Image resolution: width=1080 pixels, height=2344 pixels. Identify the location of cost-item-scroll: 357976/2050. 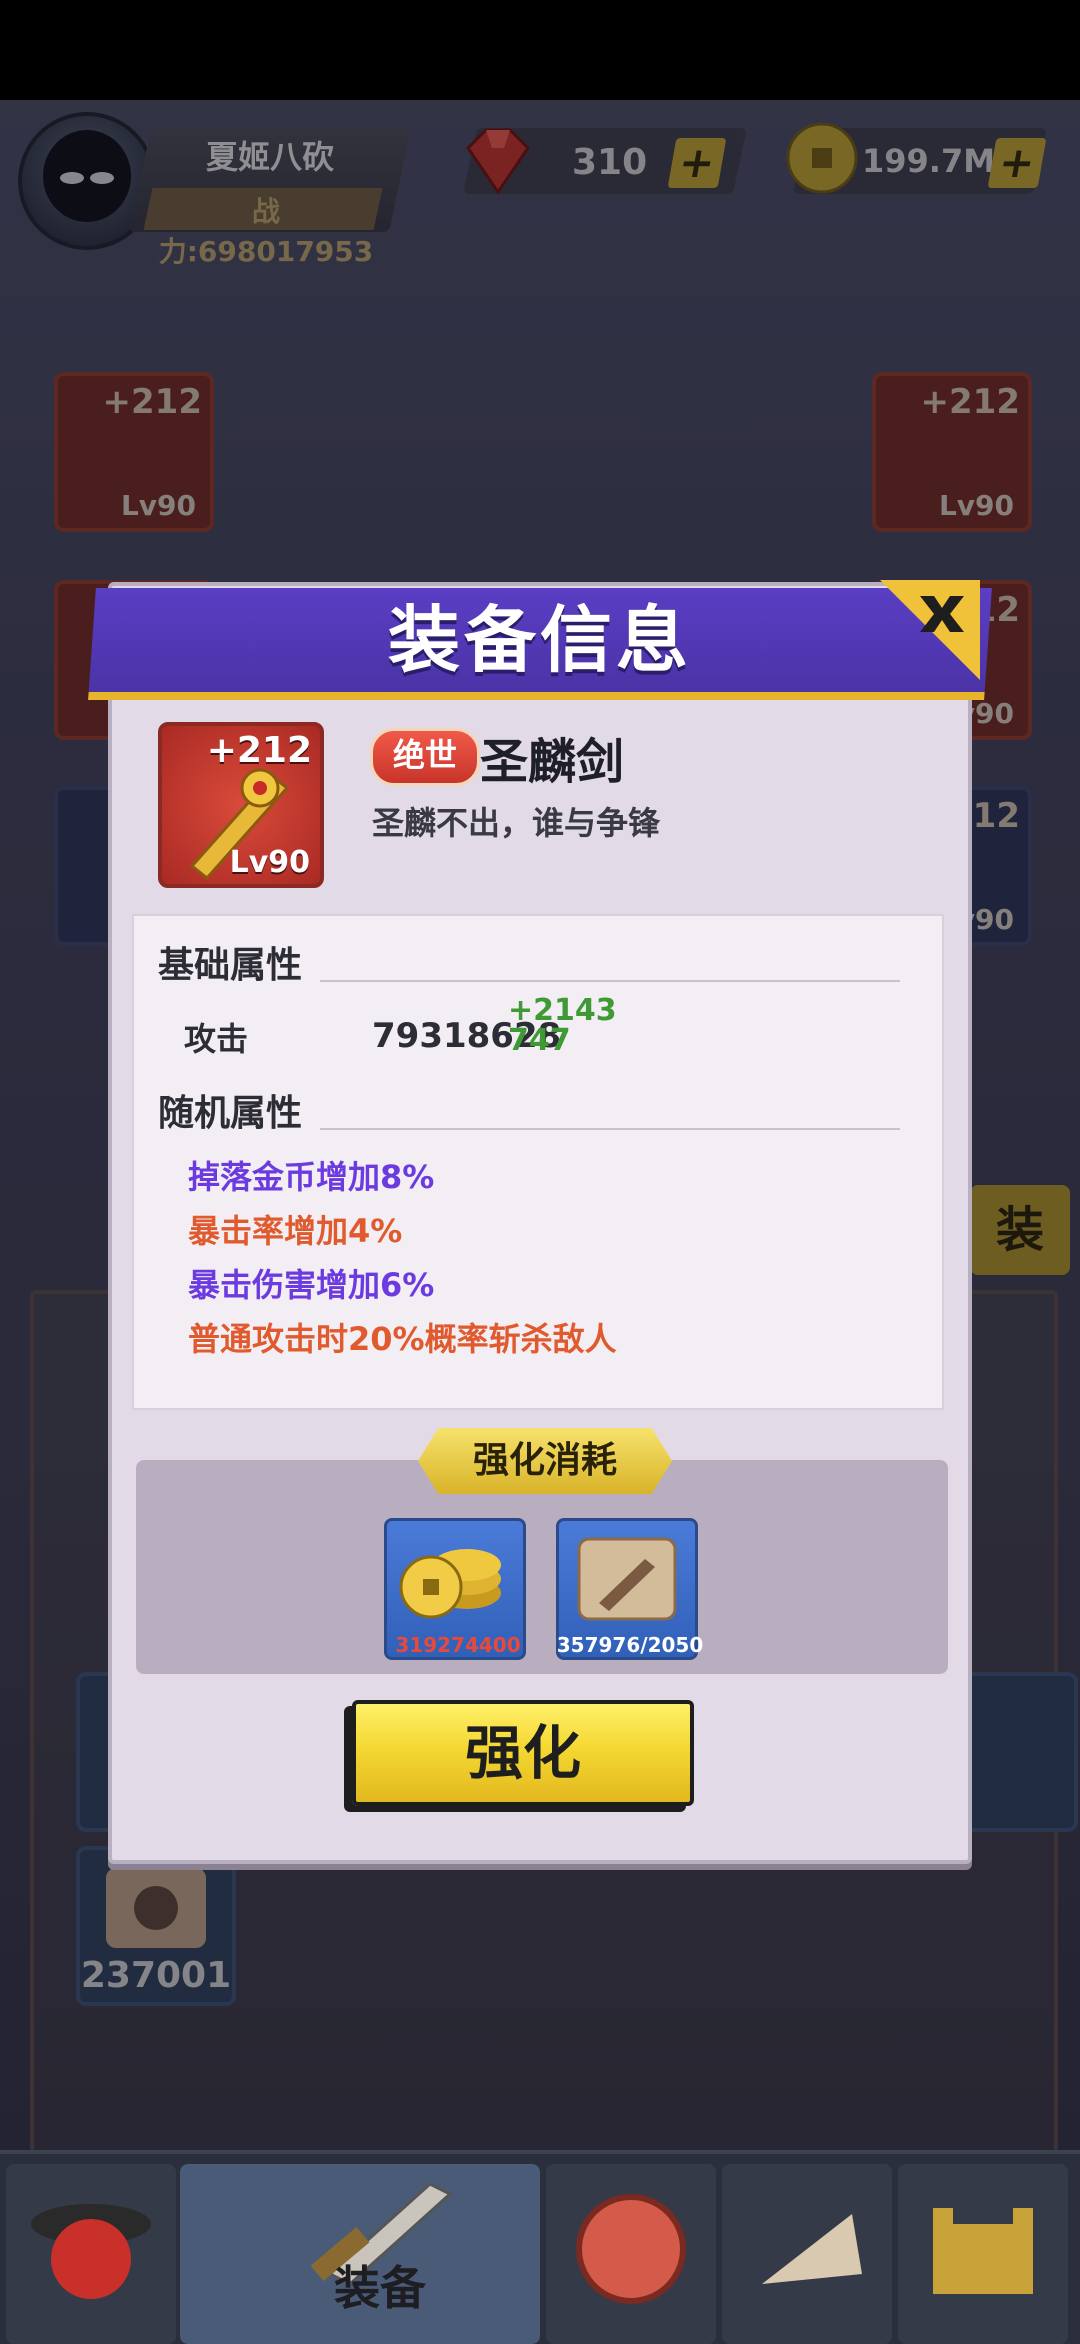
(629, 1589).